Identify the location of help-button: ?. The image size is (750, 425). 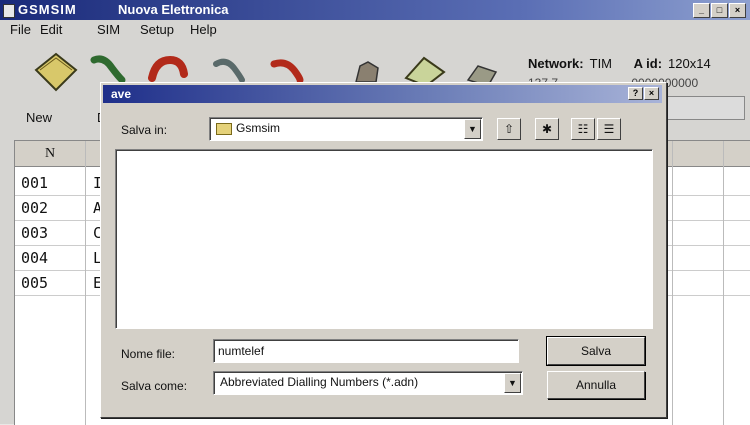
(635, 93).